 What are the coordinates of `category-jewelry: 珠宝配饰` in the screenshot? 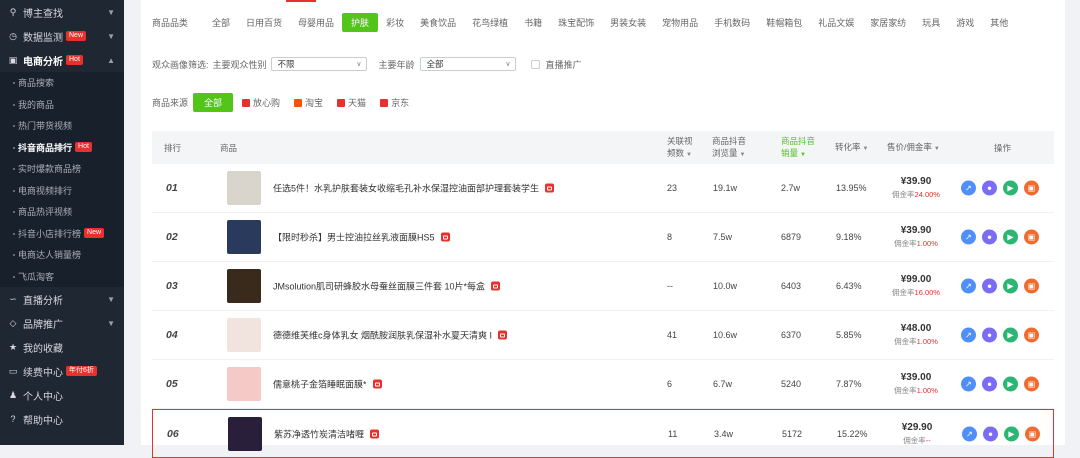 It's located at (576, 22).